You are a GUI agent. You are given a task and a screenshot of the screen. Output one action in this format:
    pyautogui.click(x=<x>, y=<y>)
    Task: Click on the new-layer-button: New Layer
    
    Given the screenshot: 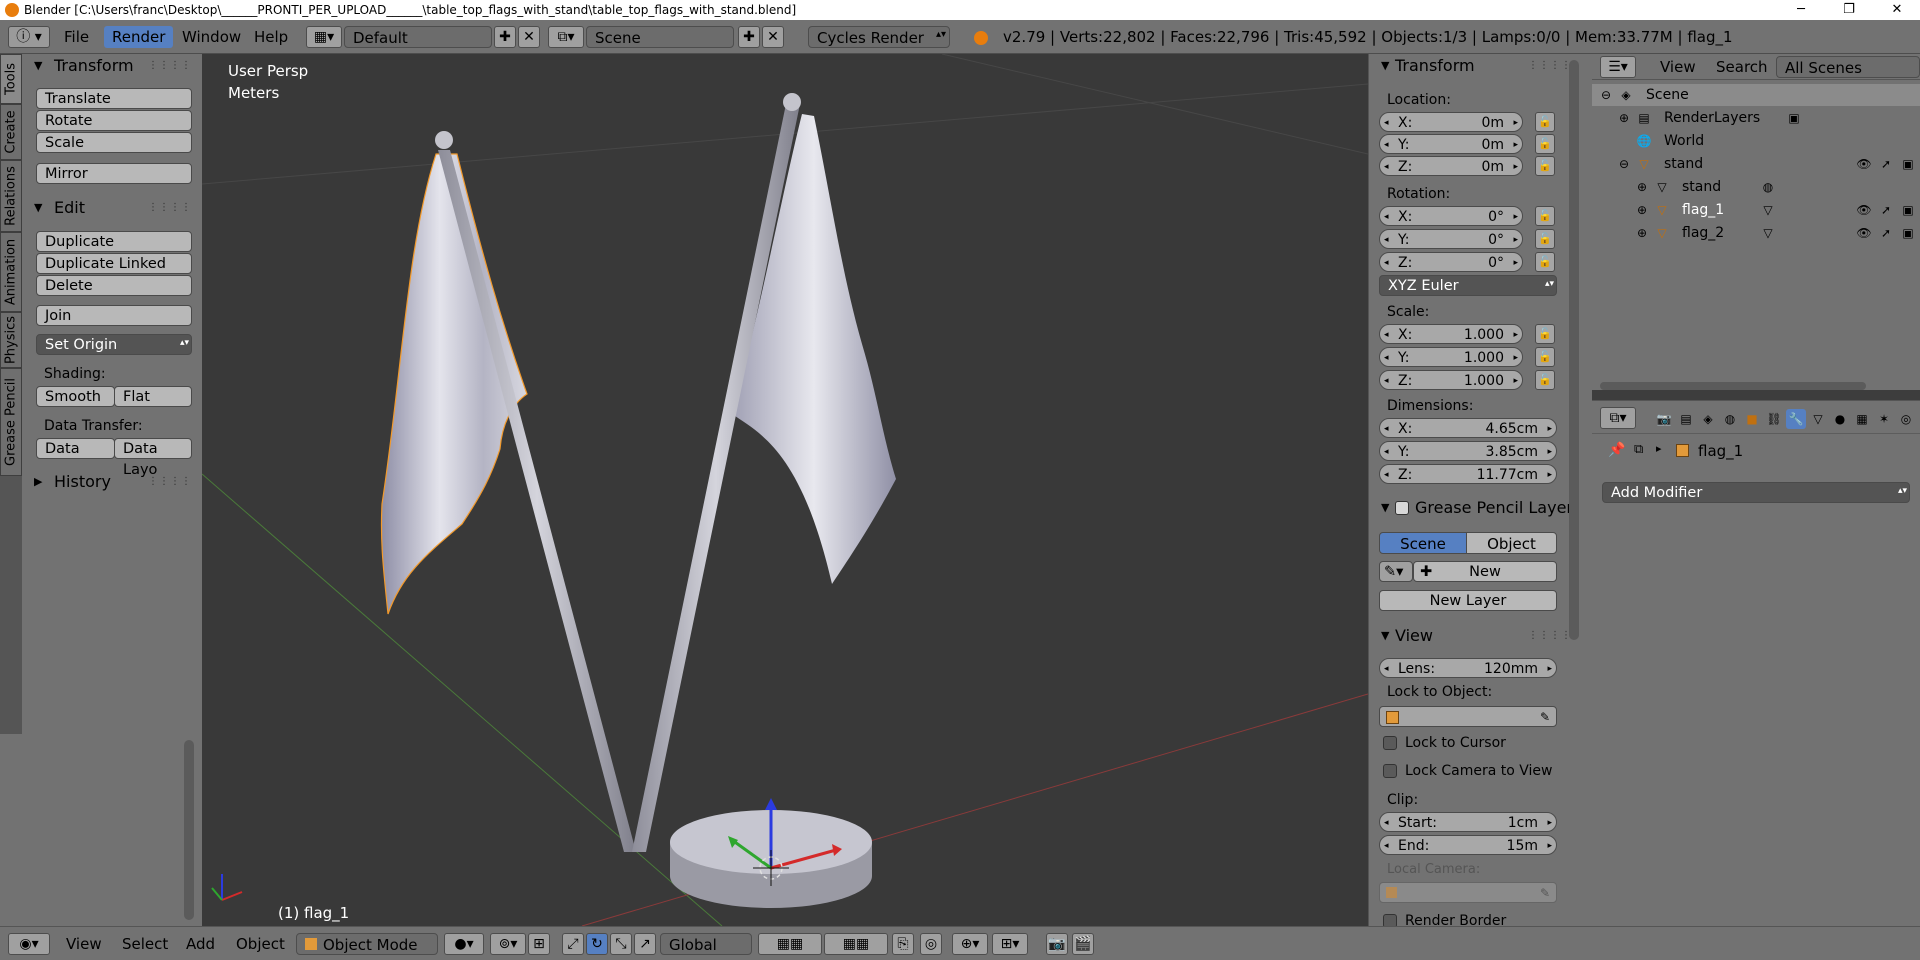 What is the action you would take?
    pyautogui.click(x=1468, y=600)
    